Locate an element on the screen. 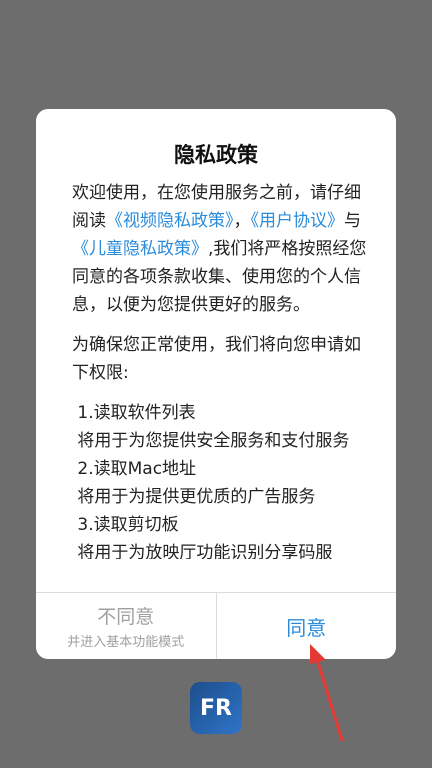  app-logo-icon: FR is located at coordinates (216, 708).